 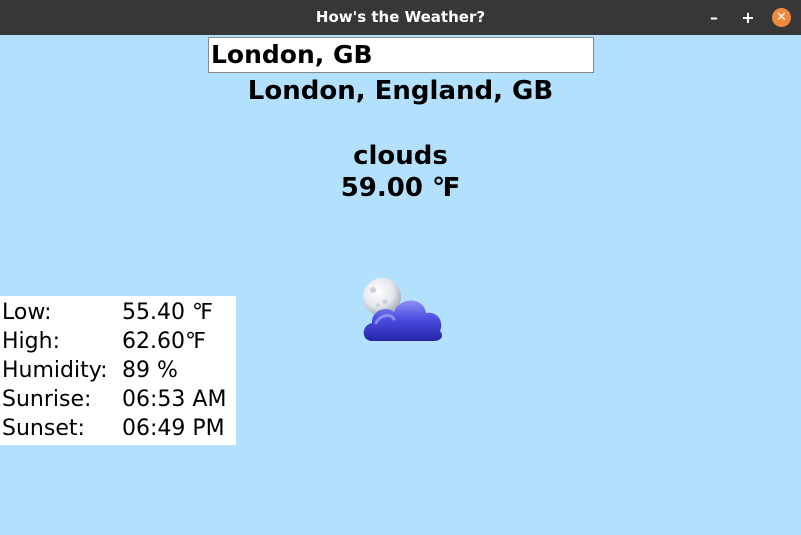 I want to click on detail-value: 55.40 ℉, so click(x=167, y=312).